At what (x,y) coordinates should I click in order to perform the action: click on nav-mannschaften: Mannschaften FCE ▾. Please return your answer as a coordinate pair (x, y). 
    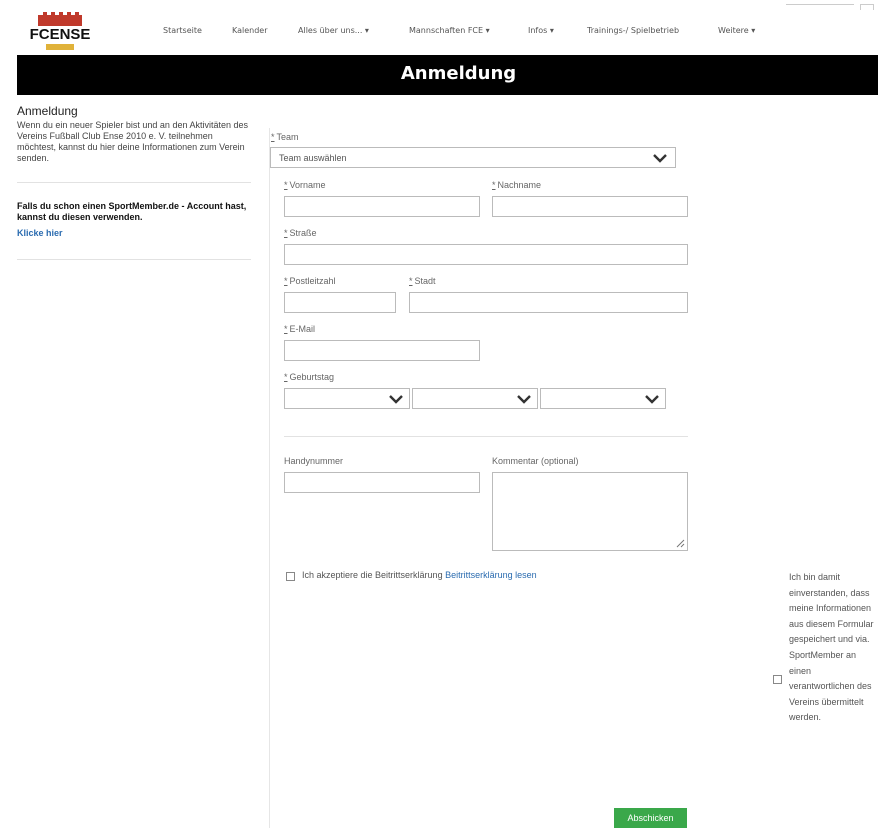
    Looking at the image, I should click on (449, 30).